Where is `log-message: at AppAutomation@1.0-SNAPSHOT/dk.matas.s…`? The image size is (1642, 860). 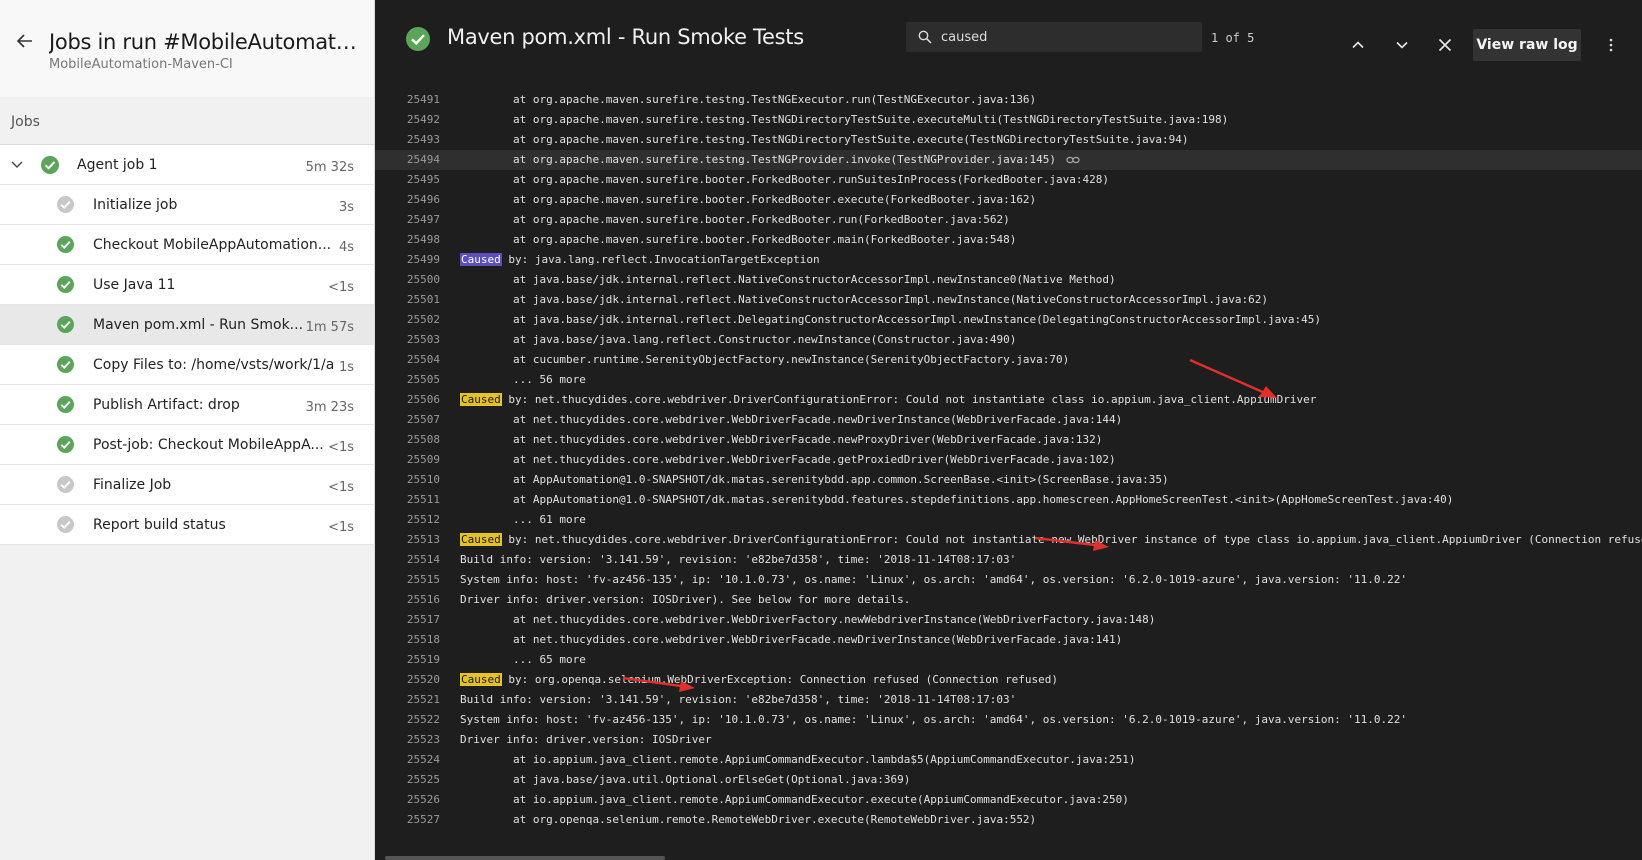 log-message: at AppAutomation@1.0-SNAPSHOT/dk.matas.s… is located at coordinates (841, 479).